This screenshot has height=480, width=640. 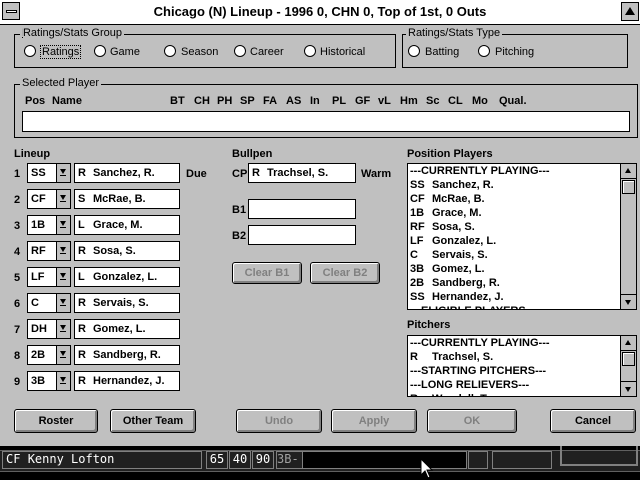 What do you see at coordinates (49, 251) in the screenshot?
I see `lineup-position-select: RF` at bounding box center [49, 251].